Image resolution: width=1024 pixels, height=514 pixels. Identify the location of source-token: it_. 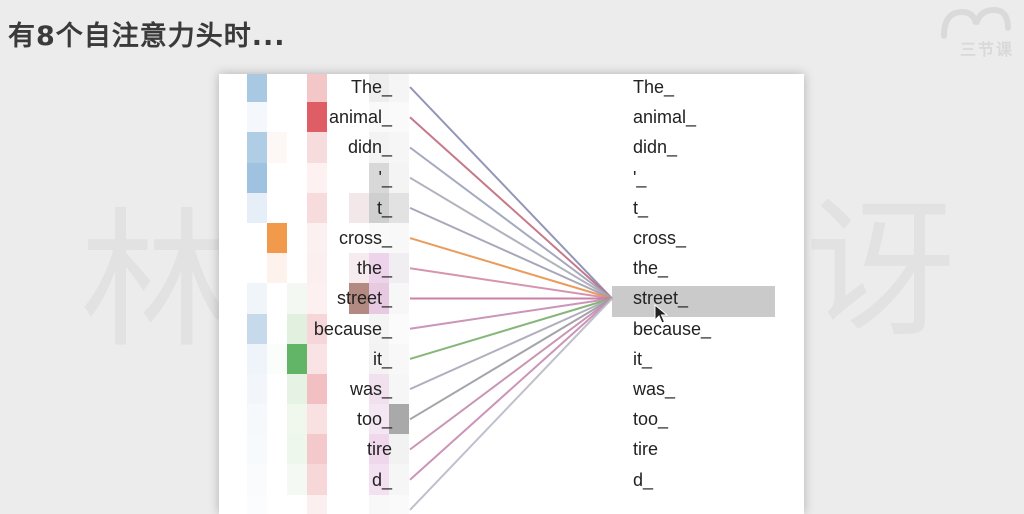
(382, 359).